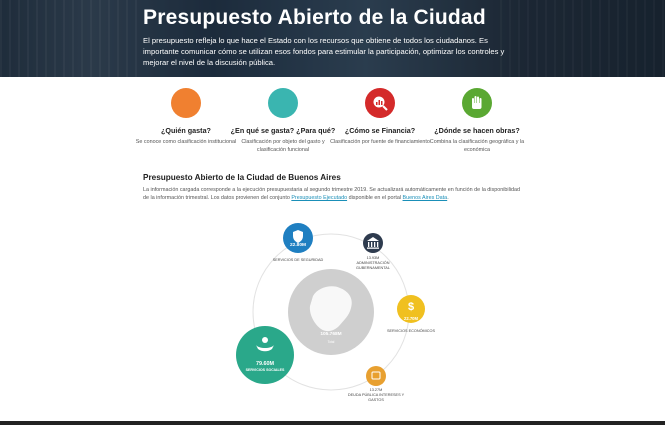 The image size is (665, 425). What do you see at coordinates (373, 243) in the screenshot?
I see `node-administracion-gubernamental` at bounding box center [373, 243].